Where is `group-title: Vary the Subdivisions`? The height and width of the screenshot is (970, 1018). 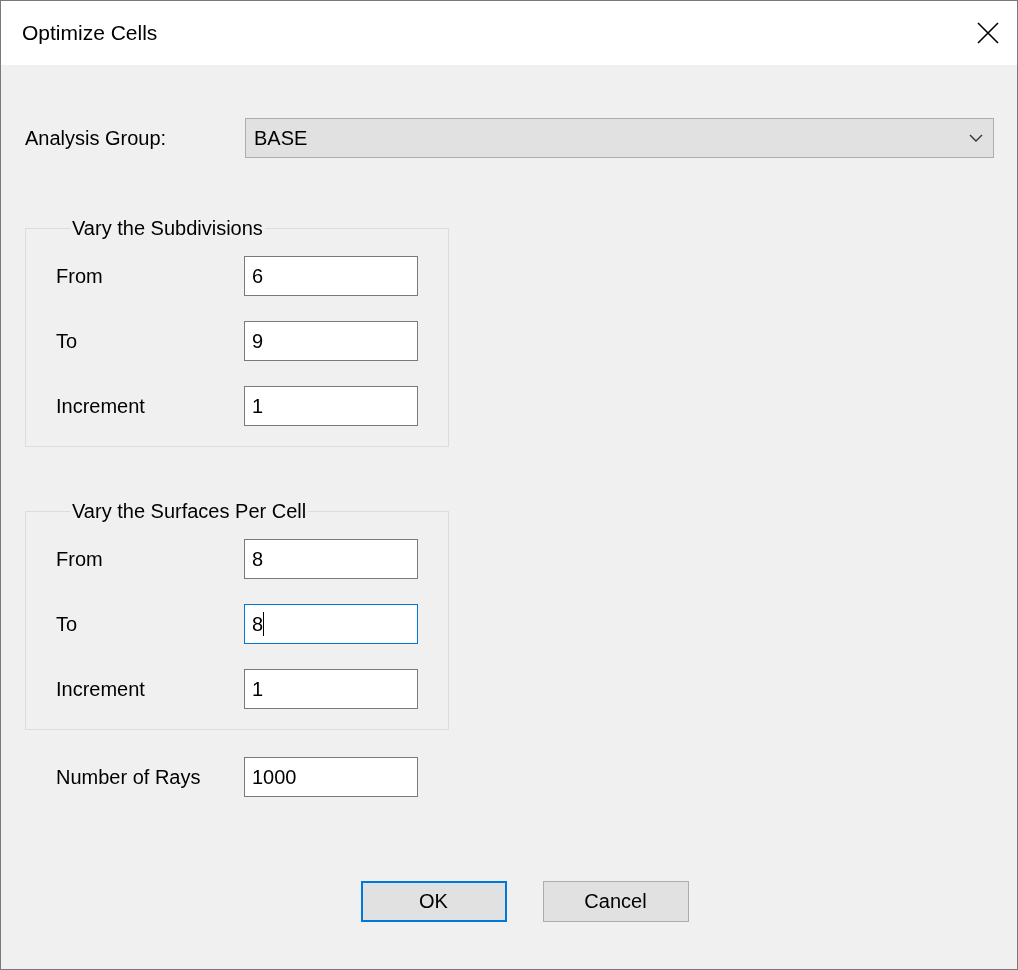 group-title: Vary the Subdivisions is located at coordinates (167, 228).